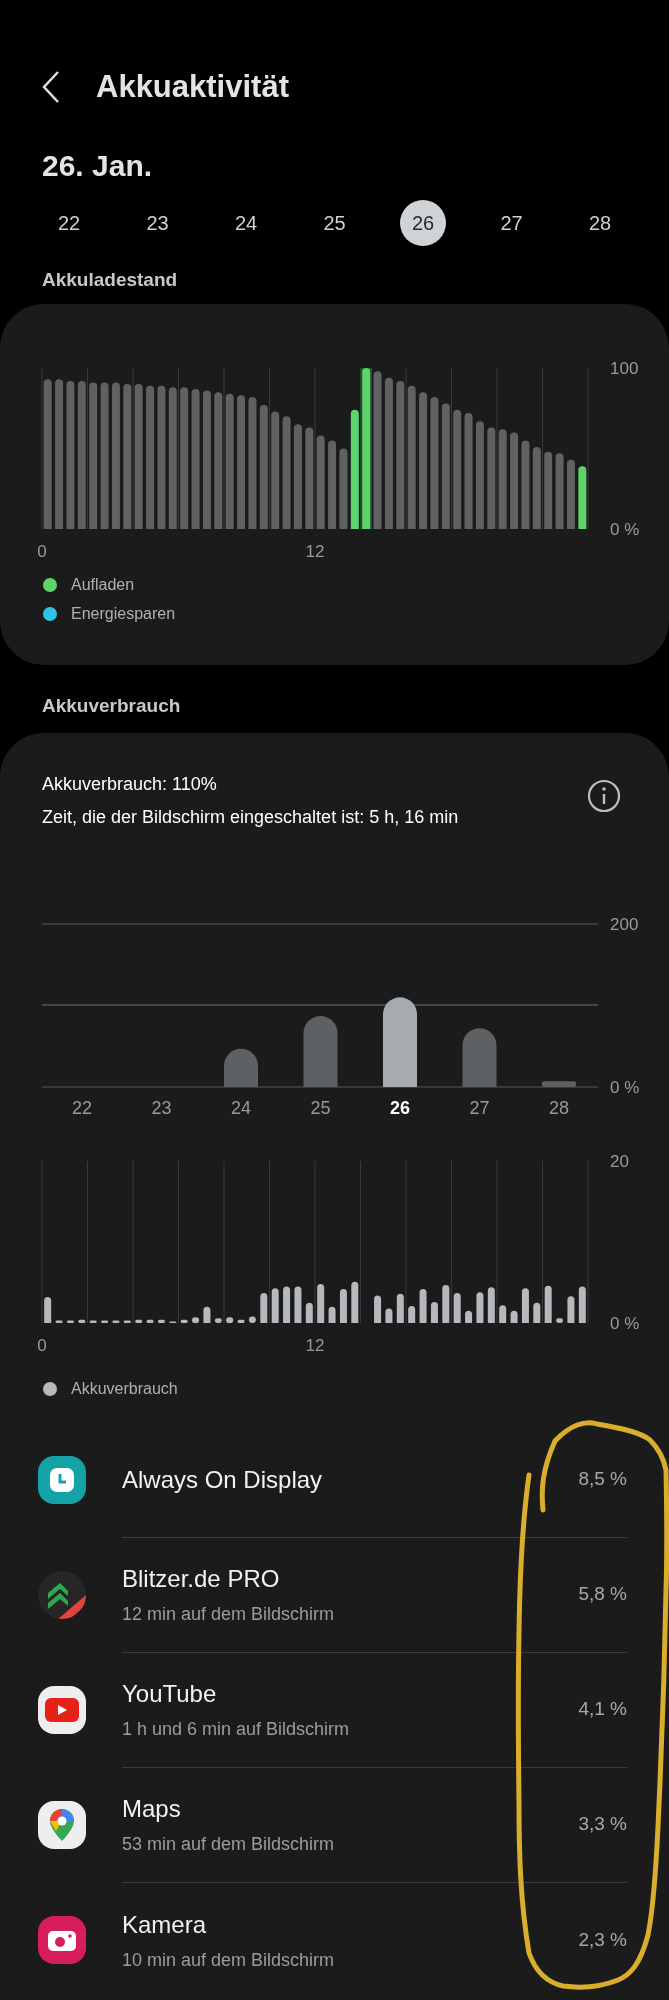 The image size is (669, 2000). What do you see at coordinates (228, 1614) in the screenshot?
I see `app-screen-time: 12 min auf dem Bildschirm` at bounding box center [228, 1614].